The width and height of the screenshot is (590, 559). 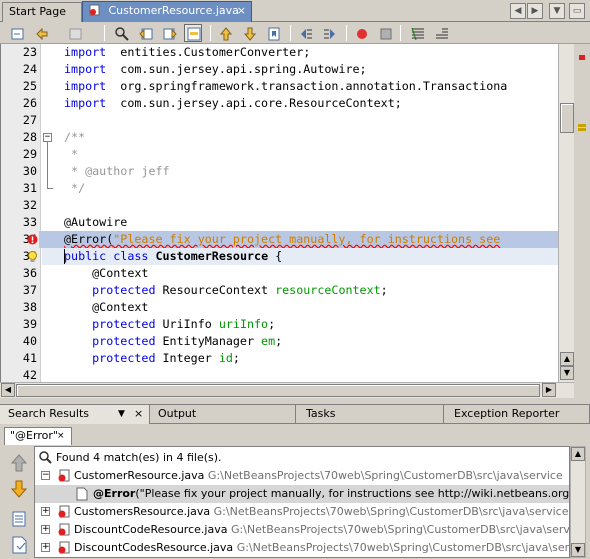 I want to click on tab-customer-resource: CustomerResource.java ×, so click(x=167, y=11).